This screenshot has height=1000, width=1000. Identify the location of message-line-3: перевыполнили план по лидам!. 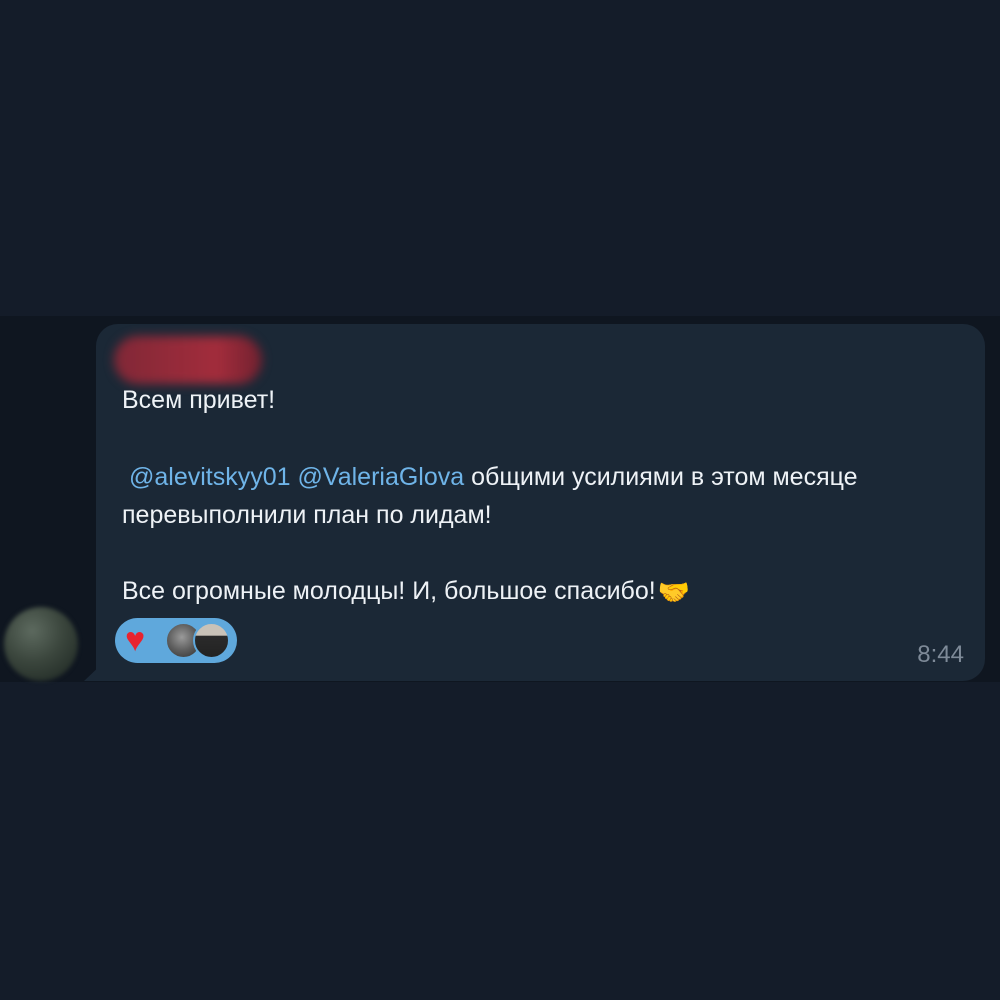
(307, 515).